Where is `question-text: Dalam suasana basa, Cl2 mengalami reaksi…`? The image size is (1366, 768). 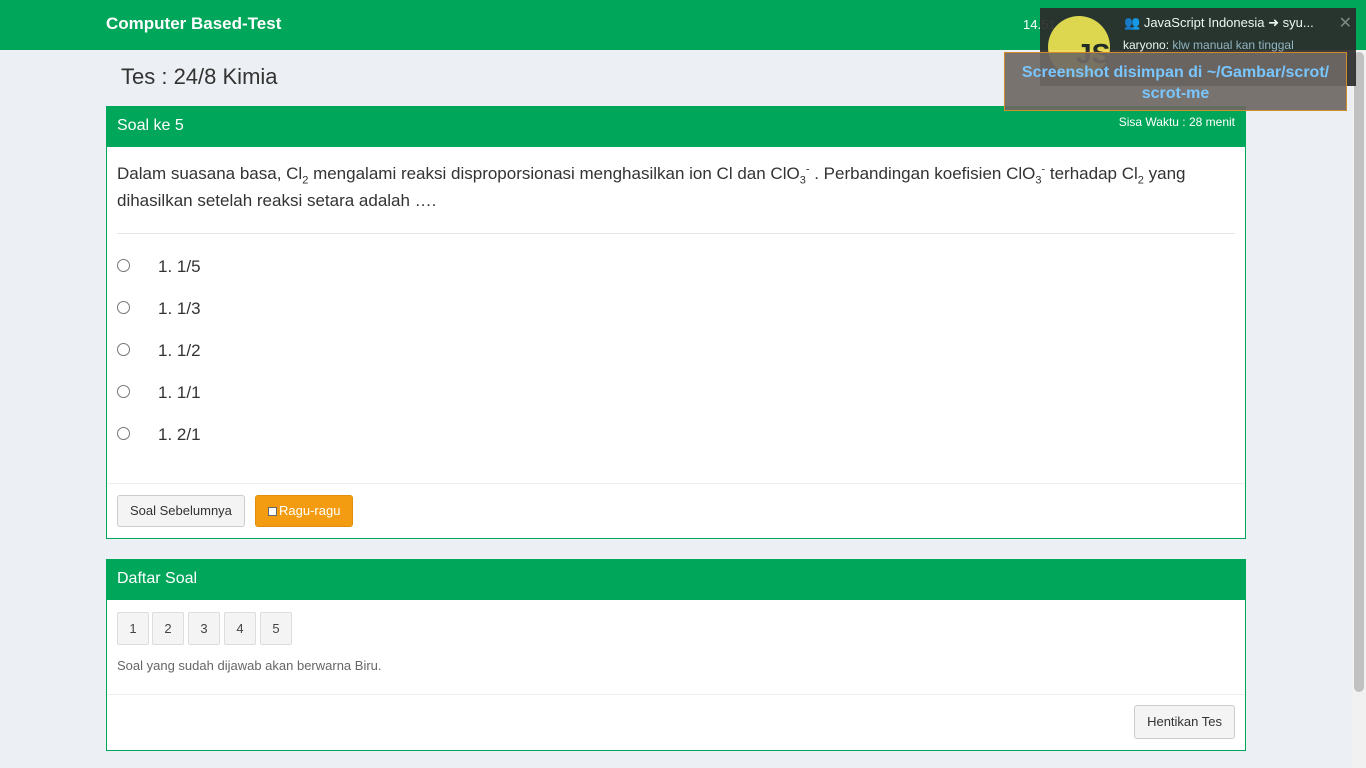
question-text: Dalam suasana basa, Cl2 mengalami reaksi… is located at coordinates (651, 186).